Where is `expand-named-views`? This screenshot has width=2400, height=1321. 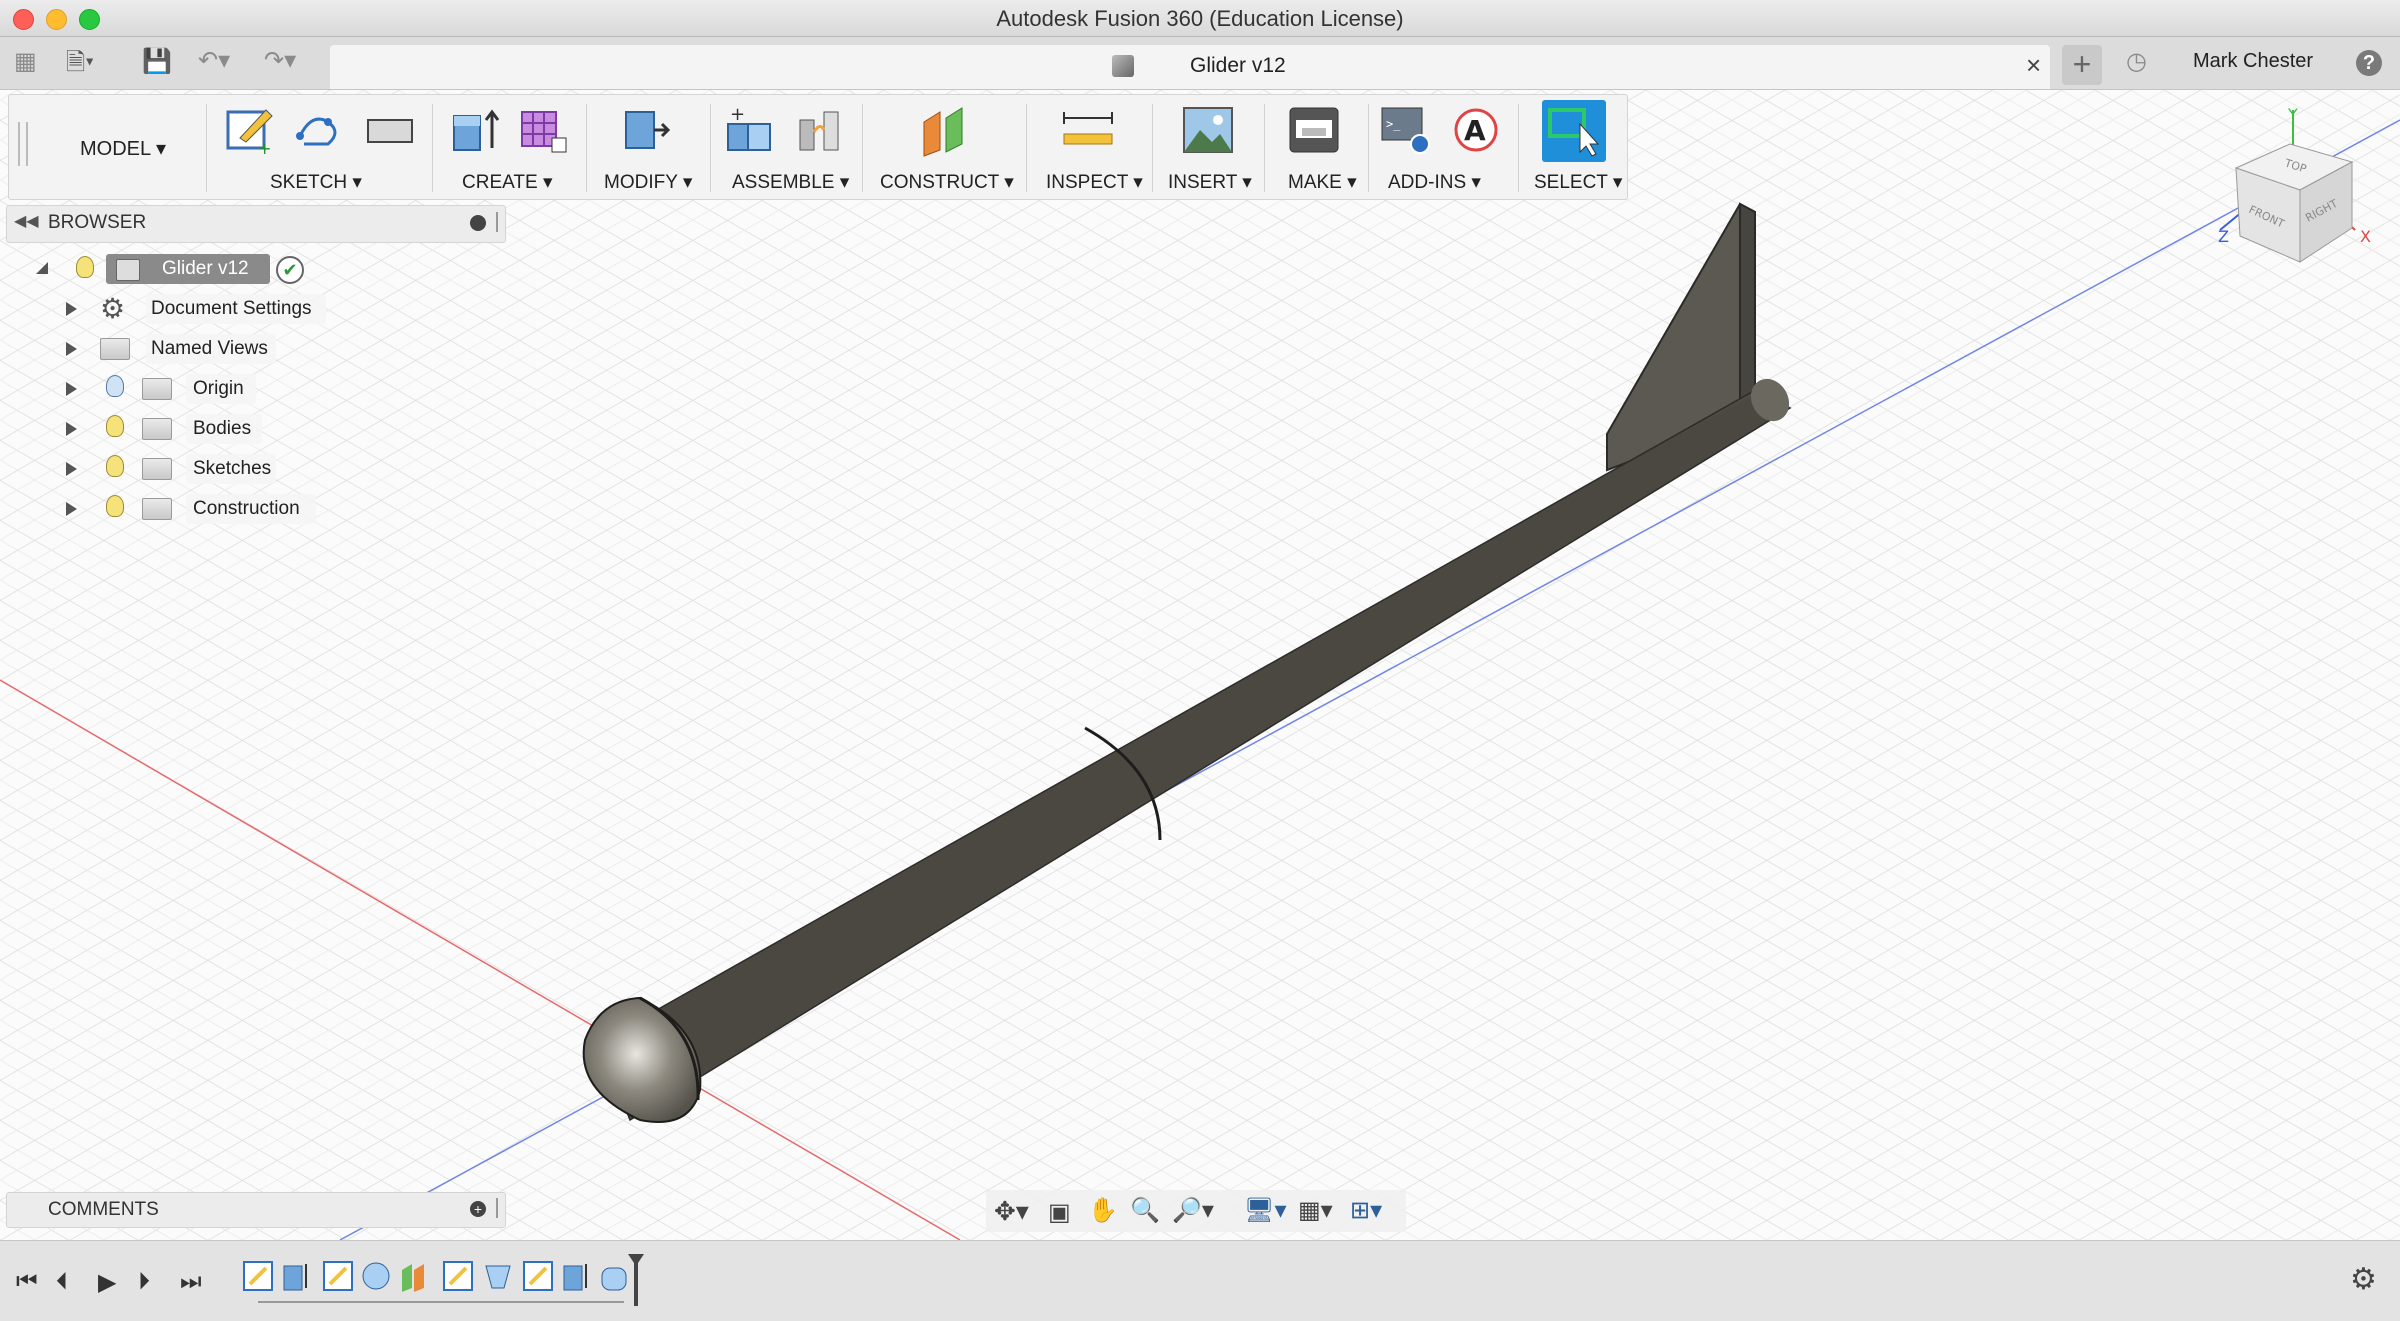 expand-named-views is located at coordinates (71, 349).